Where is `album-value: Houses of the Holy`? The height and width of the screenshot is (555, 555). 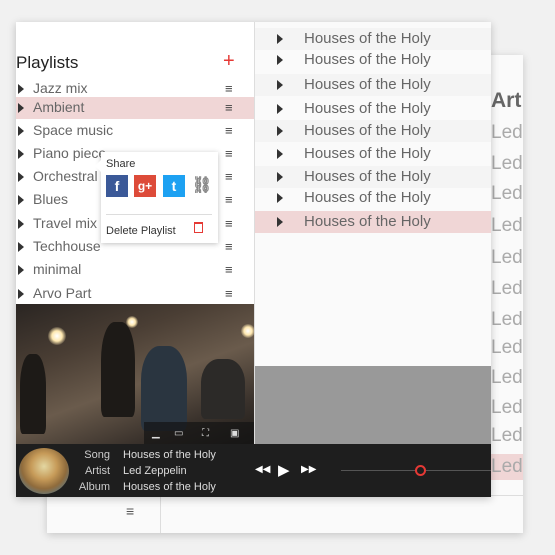
album-value: Houses of the Holy is located at coordinates (169, 487).